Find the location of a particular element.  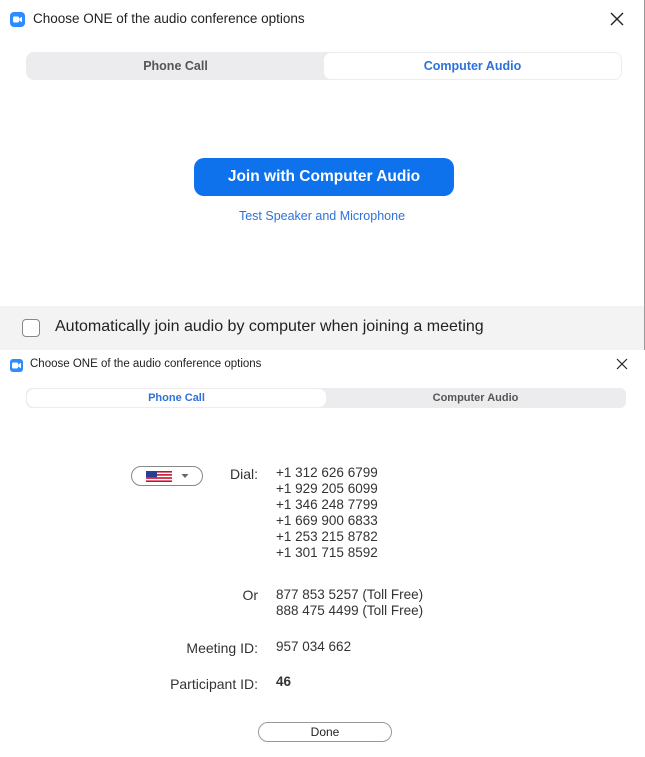

us-flag-icon is located at coordinates (159, 476).